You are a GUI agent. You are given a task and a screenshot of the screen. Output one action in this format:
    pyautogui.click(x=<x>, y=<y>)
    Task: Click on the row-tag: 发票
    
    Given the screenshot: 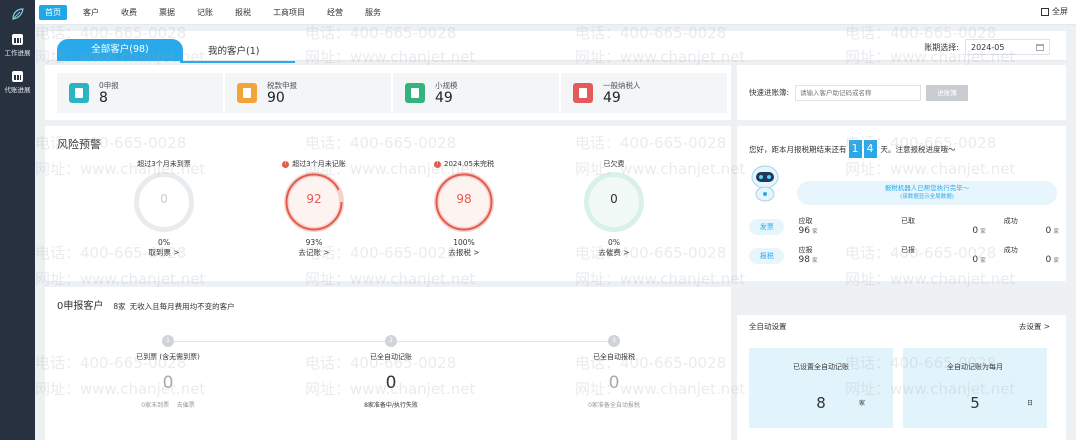 What is the action you would take?
    pyautogui.click(x=767, y=226)
    